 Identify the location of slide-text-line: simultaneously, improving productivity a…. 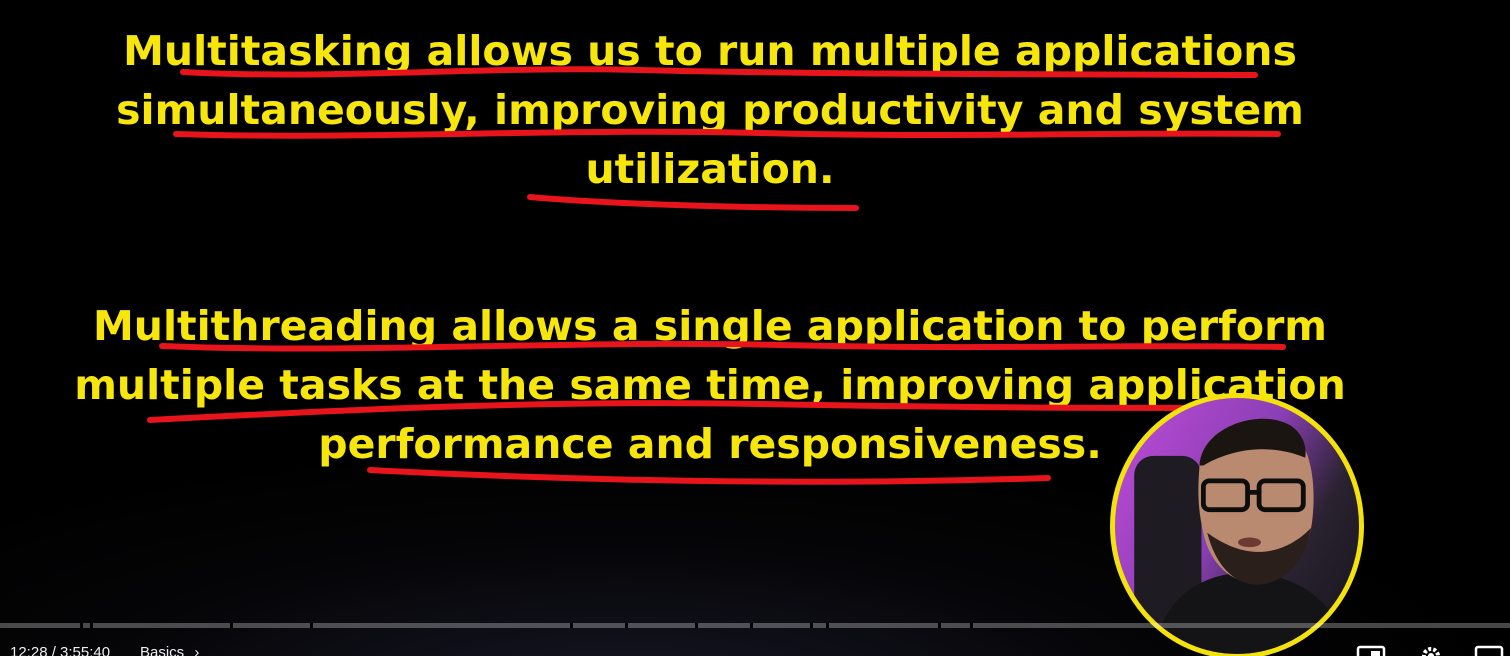
(710, 110).